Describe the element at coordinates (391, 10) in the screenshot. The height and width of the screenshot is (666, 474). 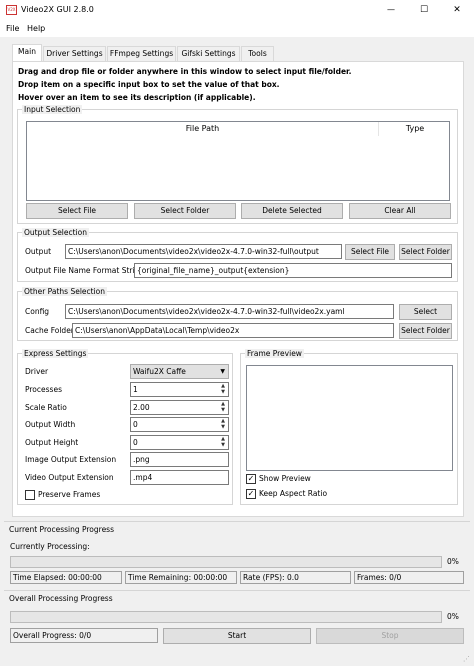
I see `minimize-icon: —` at that location.